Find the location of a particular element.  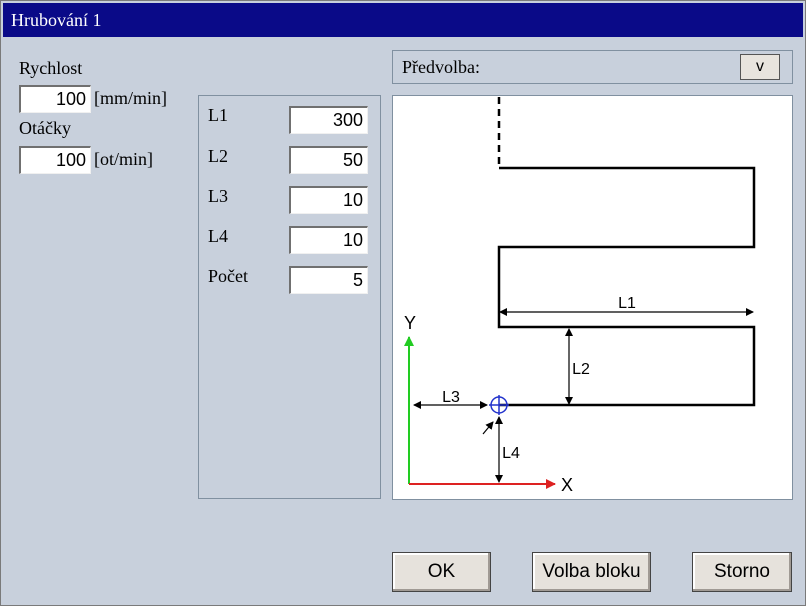

param-input-l4: 10 is located at coordinates (328, 240).